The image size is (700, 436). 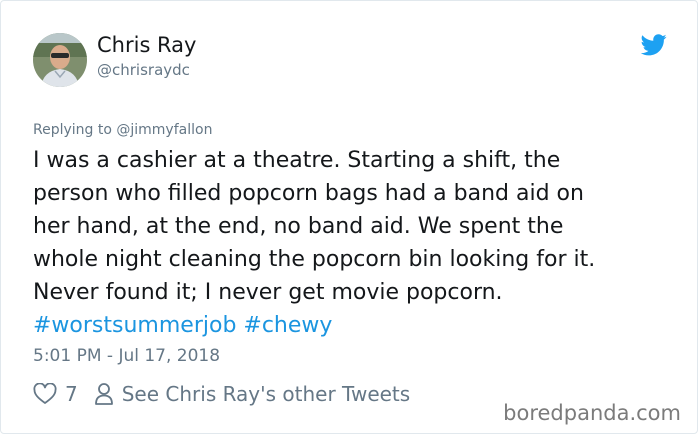 I want to click on person-photo-avatar-icon, so click(x=60, y=60).